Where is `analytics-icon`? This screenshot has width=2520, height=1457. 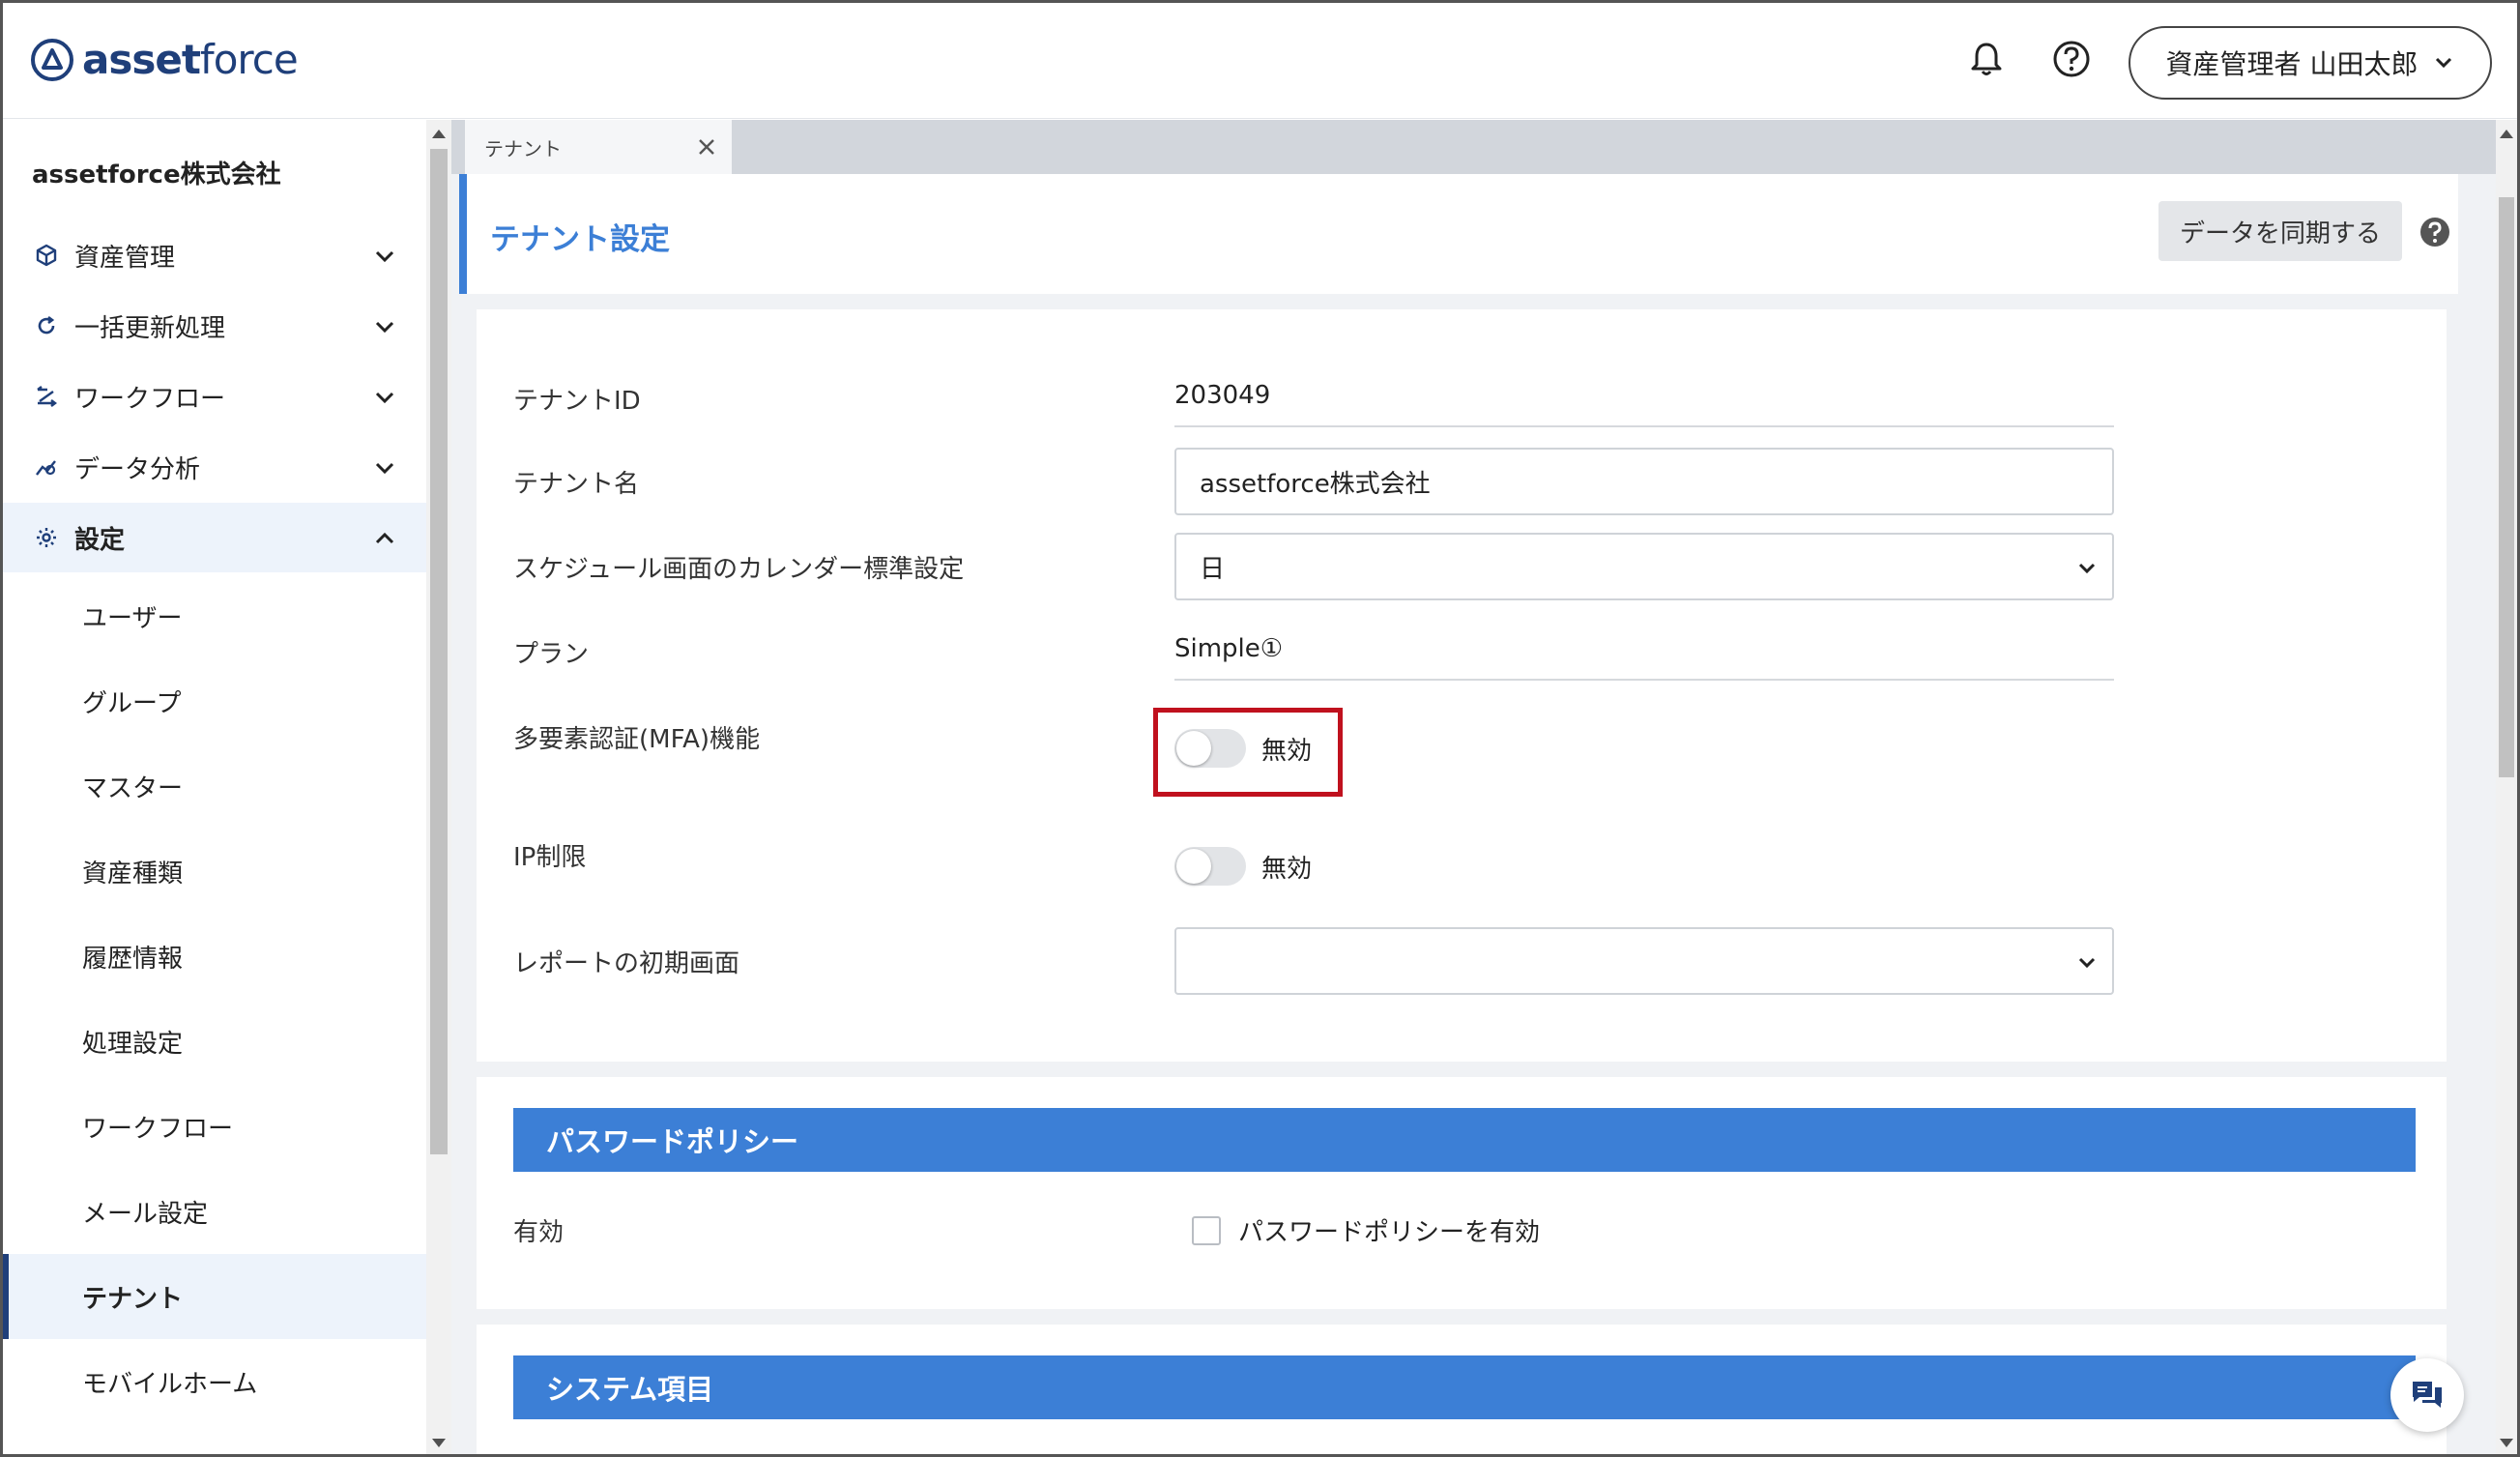
analytics-icon is located at coordinates (46, 467).